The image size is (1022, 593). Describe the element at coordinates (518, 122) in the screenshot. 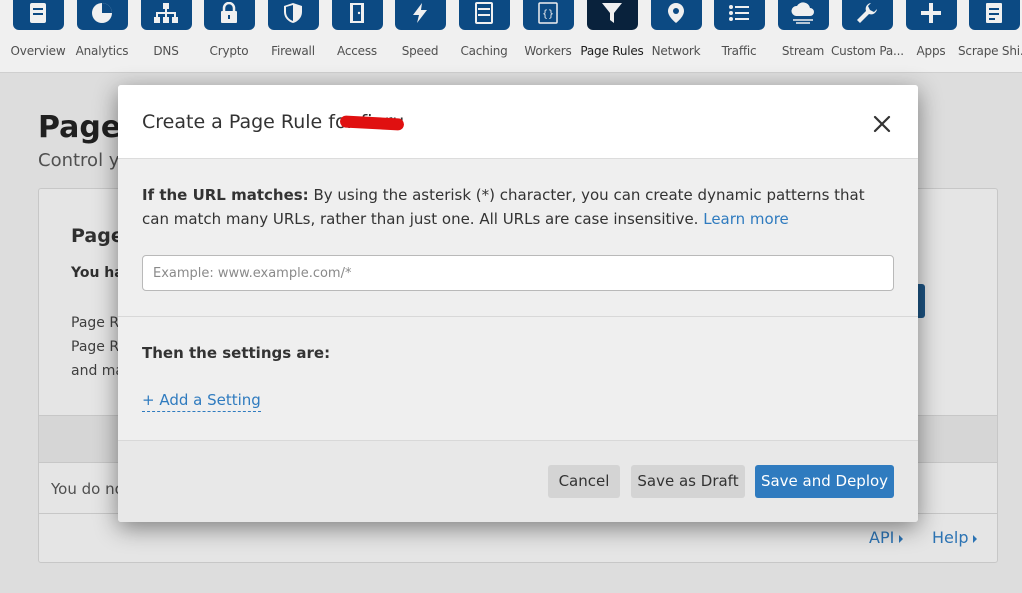

I see `modal-header: Create a Page Rule for fi .ru` at that location.